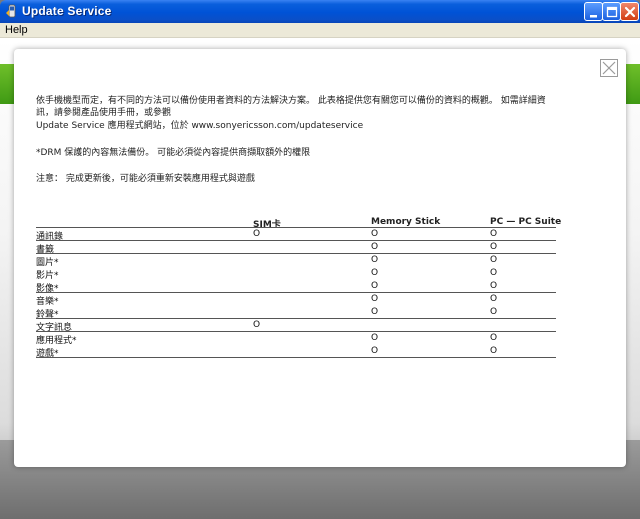 Image resolution: width=640 pixels, height=519 pixels. What do you see at coordinates (145, 179) in the screenshot?
I see `update-notice: 注意： 完成更新後，可能必須重新安裝應用程式與遊戲` at bounding box center [145, 179].